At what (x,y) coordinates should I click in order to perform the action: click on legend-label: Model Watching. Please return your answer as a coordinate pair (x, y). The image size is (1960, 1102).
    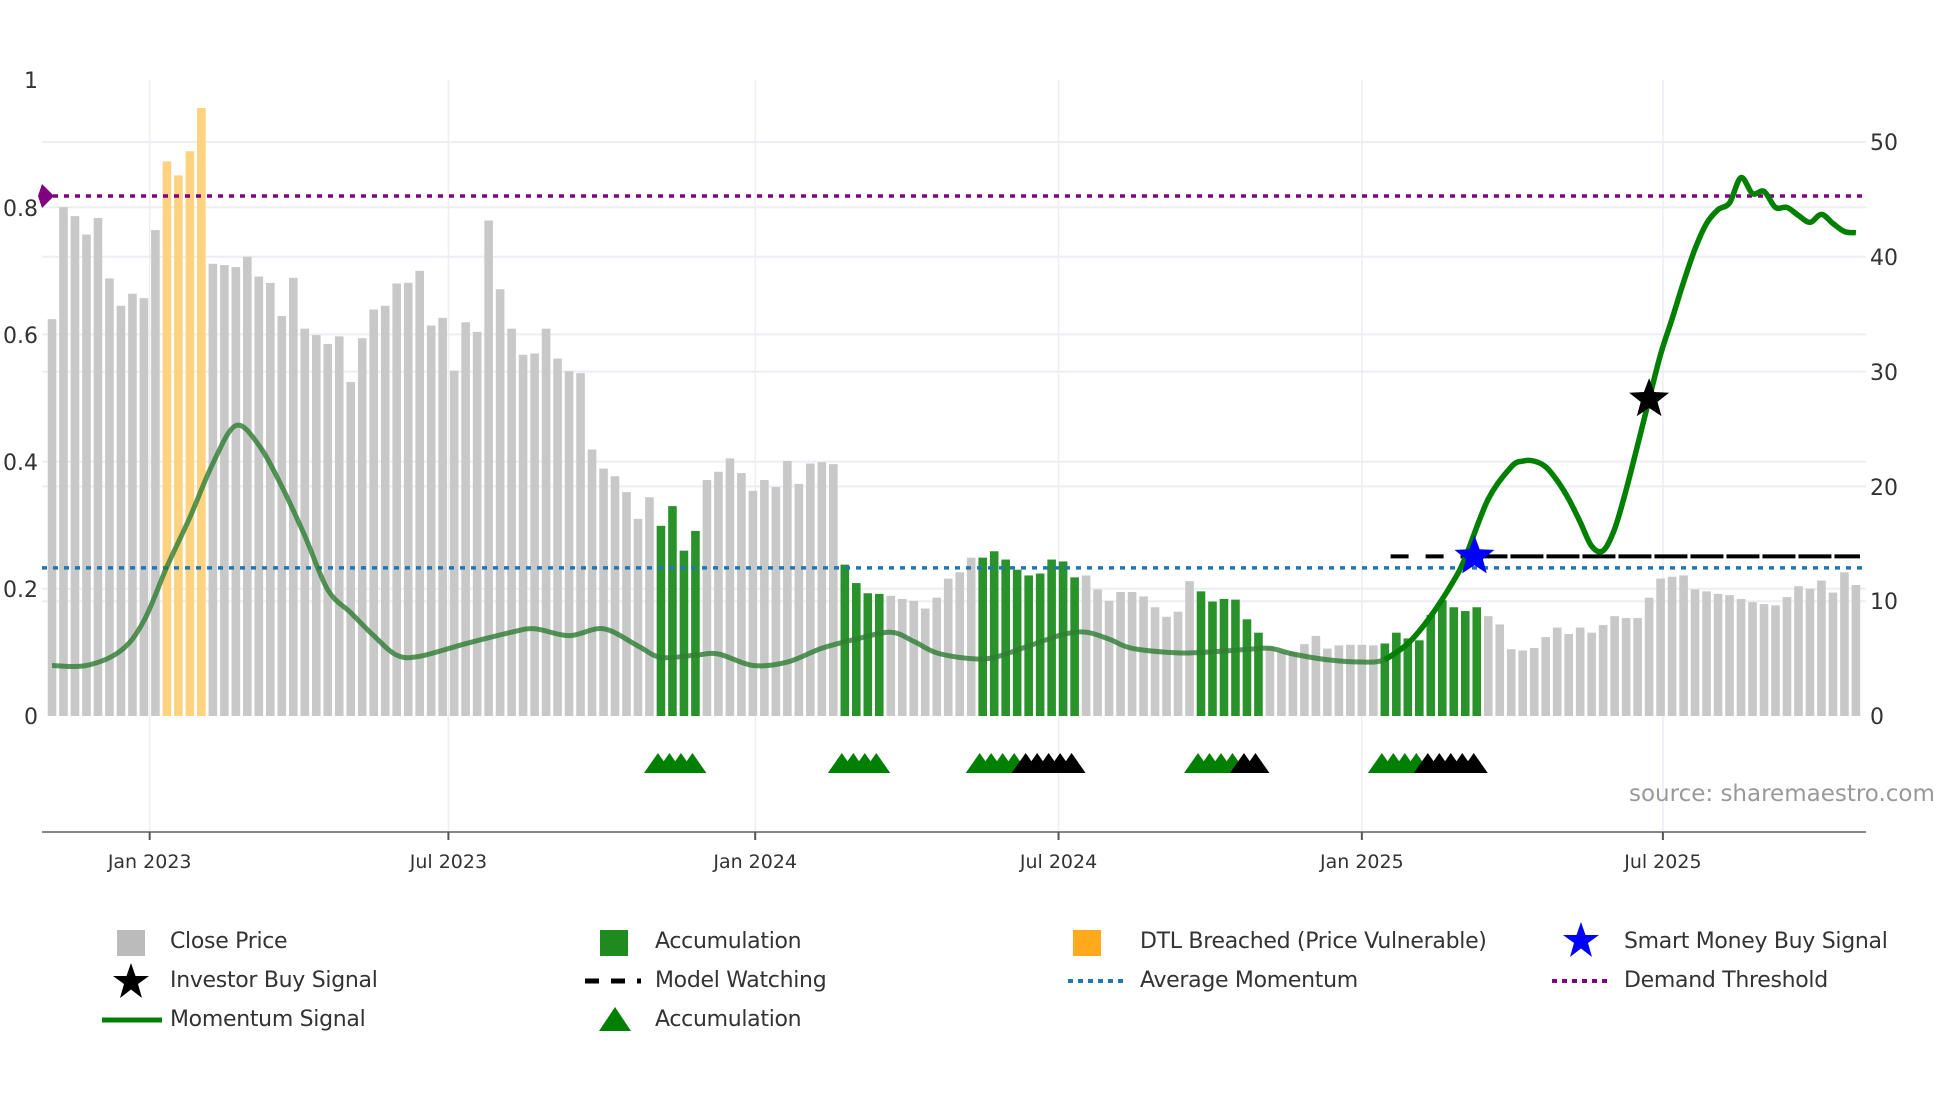
    Looking at the image, I should click on (741, 980).